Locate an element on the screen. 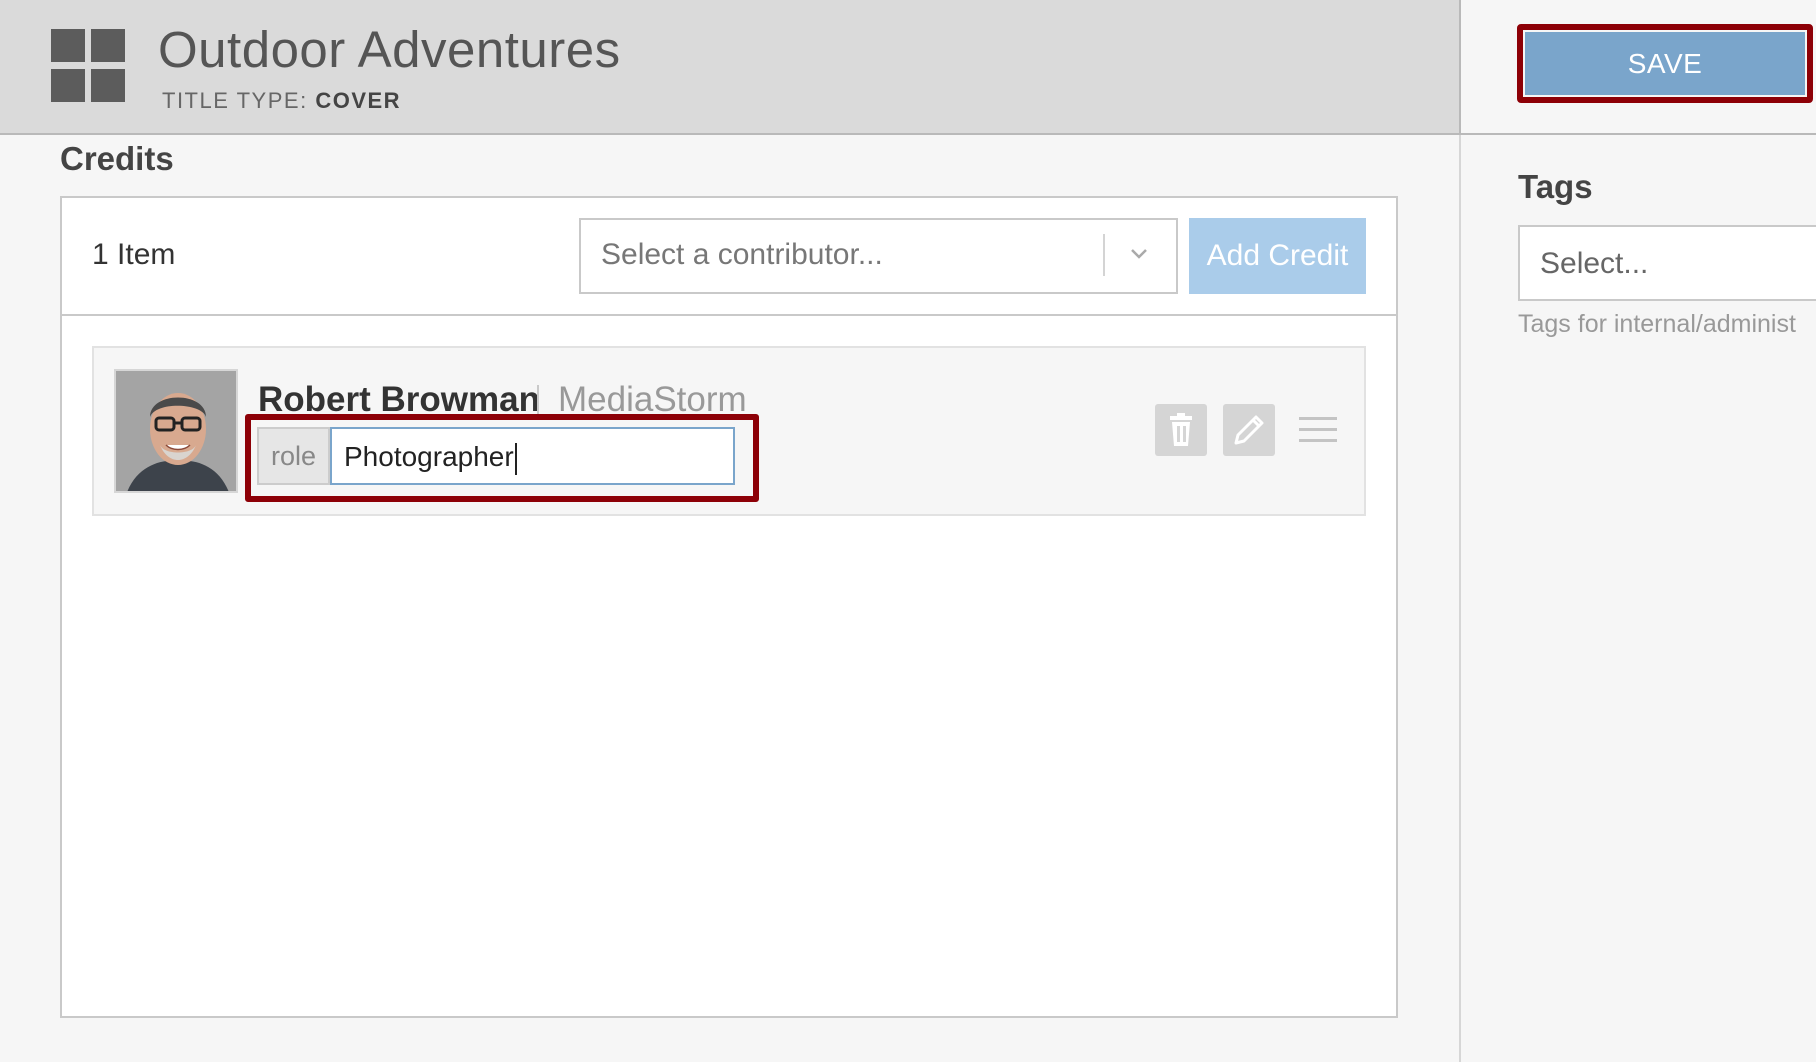 The image size is (1816, 1062). tags-help-text: Tags for internal/administ is located at coordinates (1657, 324).